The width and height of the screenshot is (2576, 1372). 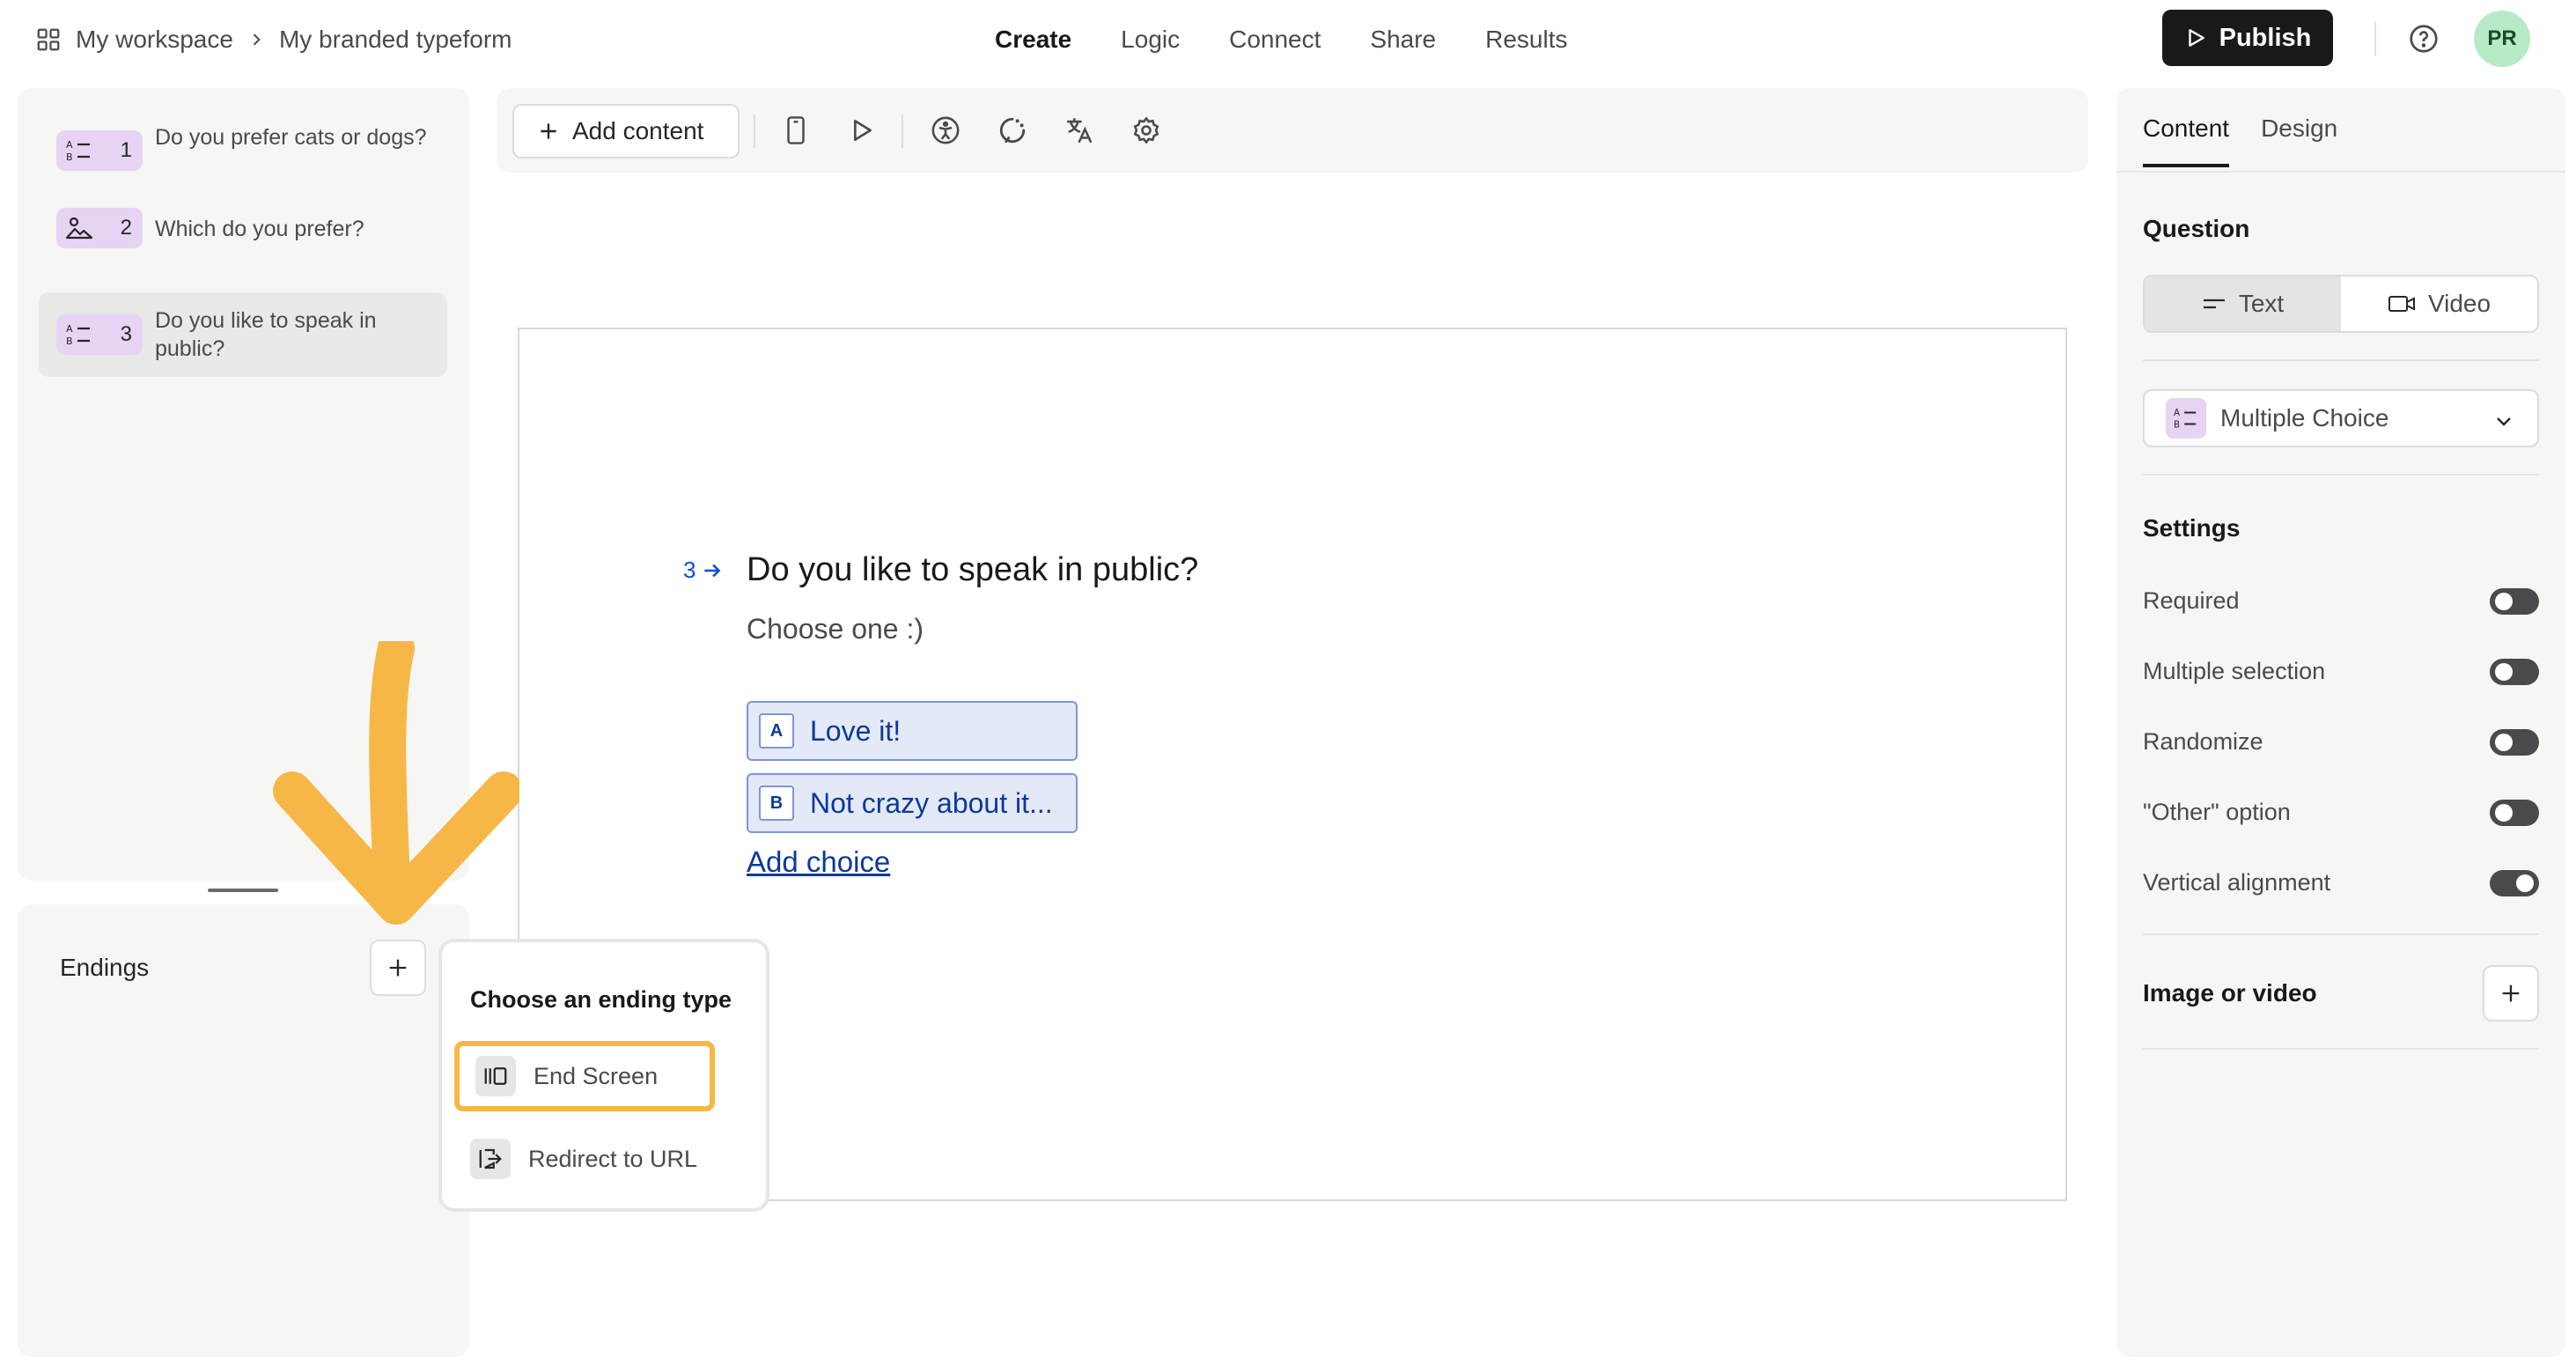 I want to click on settings-icon, so click(x=1147, y=130).